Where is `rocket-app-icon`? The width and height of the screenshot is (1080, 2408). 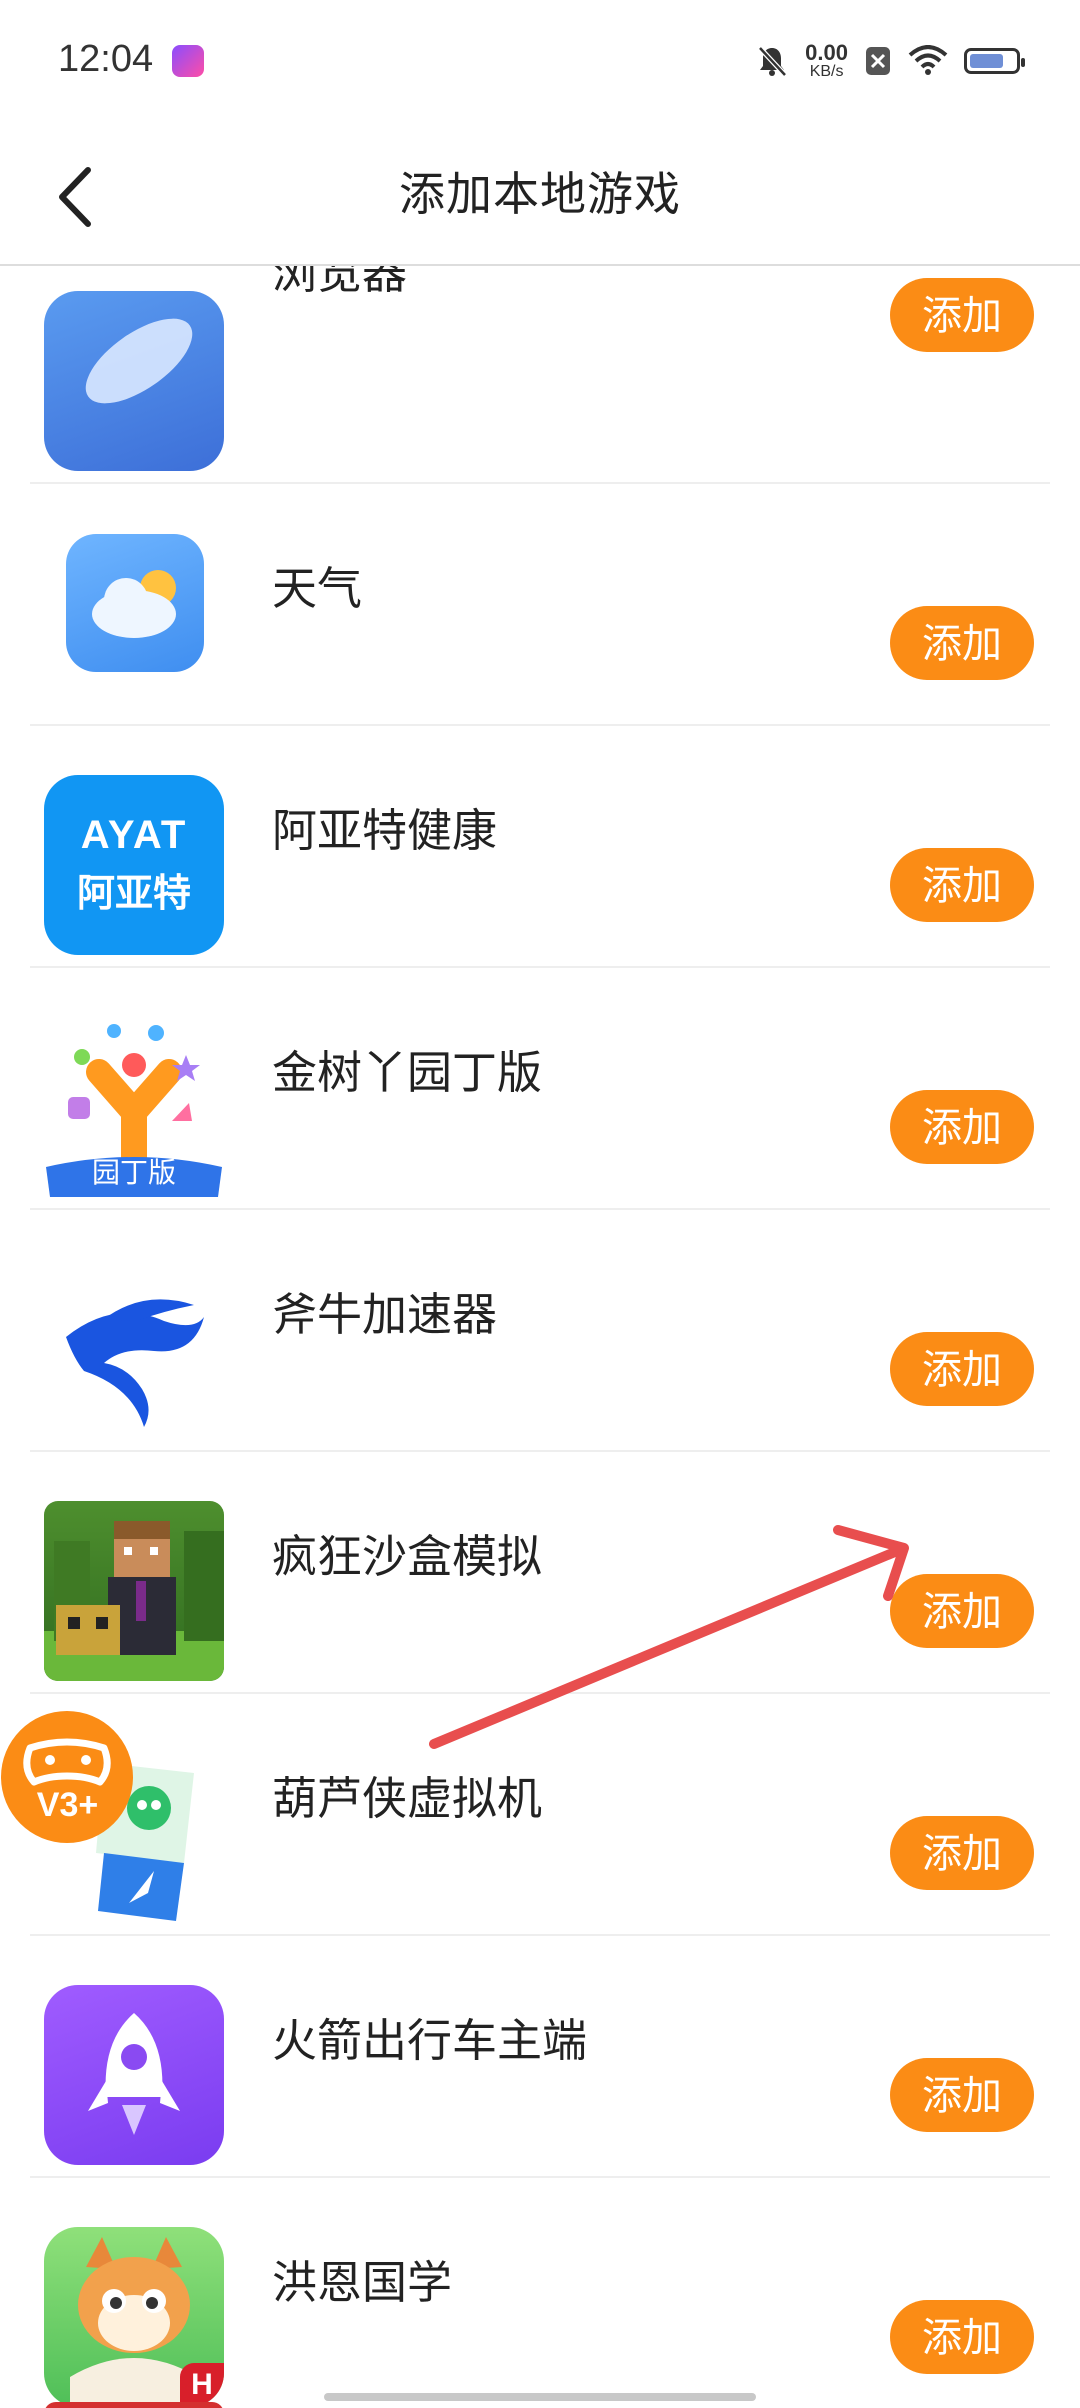
rocket-app-icon is located at coordinates (134, 2075).